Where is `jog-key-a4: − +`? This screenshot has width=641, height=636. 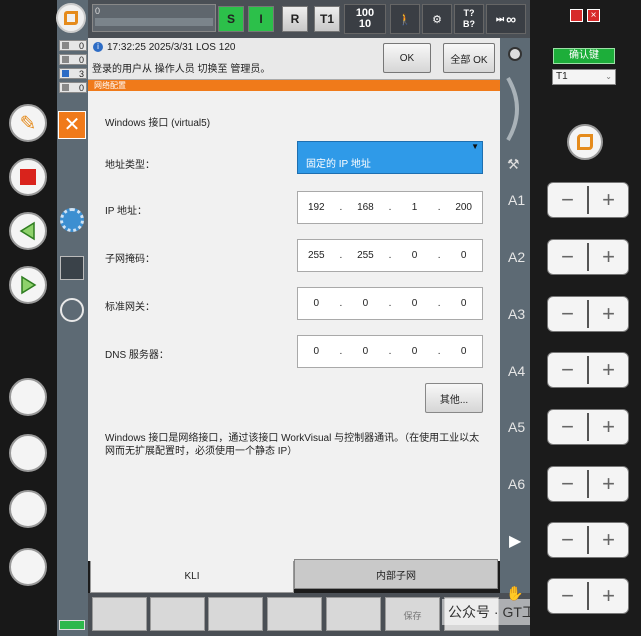
jog-key-a4: − + is located at coordinates (588, 370).